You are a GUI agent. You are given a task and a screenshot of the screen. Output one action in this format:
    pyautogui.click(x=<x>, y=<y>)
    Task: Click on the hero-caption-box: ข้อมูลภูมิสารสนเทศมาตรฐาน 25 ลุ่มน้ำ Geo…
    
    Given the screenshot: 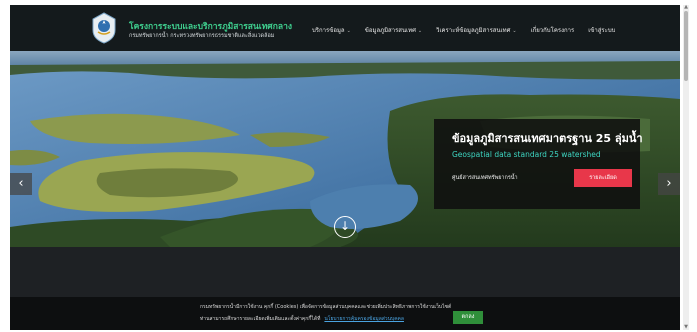 What is the action you would take?
    pyautogui.click(x=538, y=164)
    